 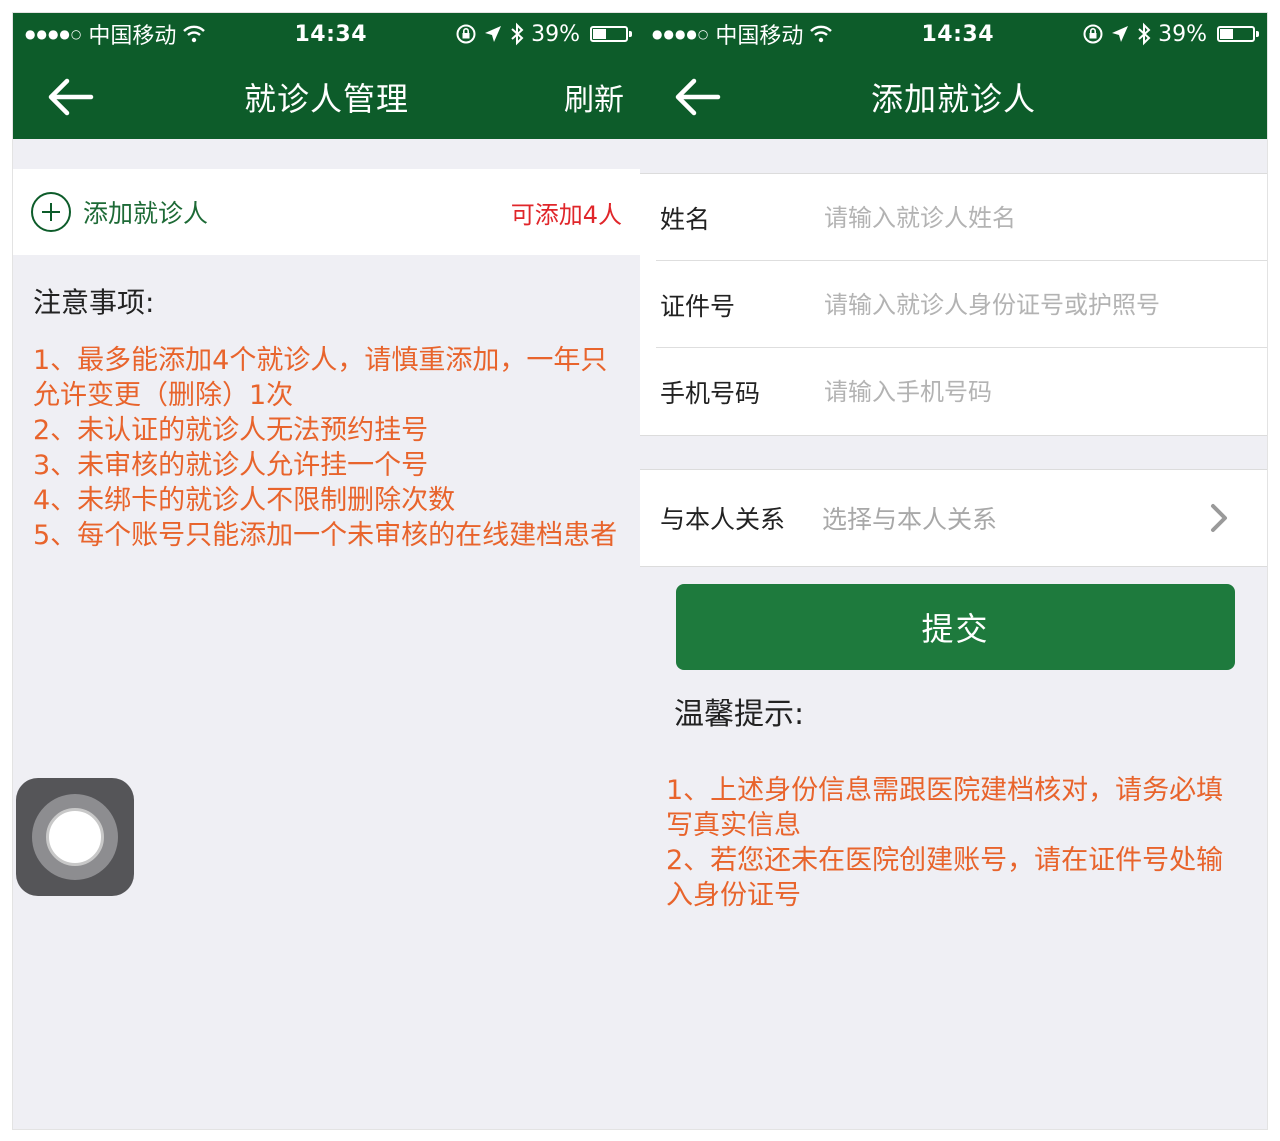 I want to click on phone-label: 手机号码, so click(x=710, y=393).